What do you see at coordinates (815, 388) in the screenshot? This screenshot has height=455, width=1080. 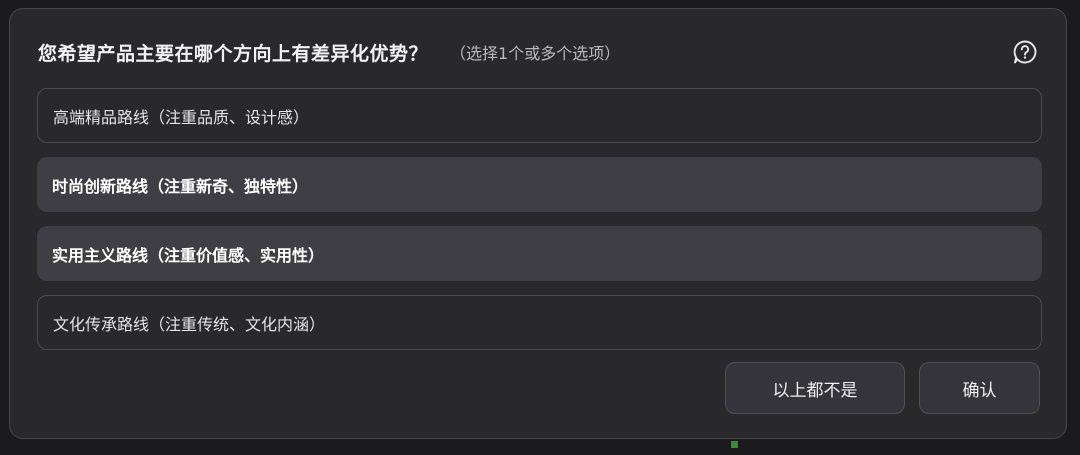 I see `none-of-above-button: 以上都不是` at bounding box center [815, 388].